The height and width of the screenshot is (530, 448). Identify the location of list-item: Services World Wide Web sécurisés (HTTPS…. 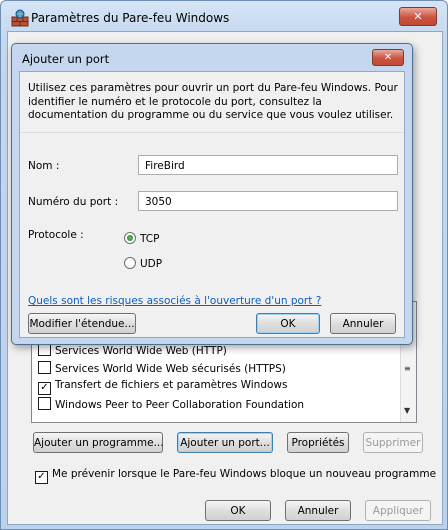
(162, 369).